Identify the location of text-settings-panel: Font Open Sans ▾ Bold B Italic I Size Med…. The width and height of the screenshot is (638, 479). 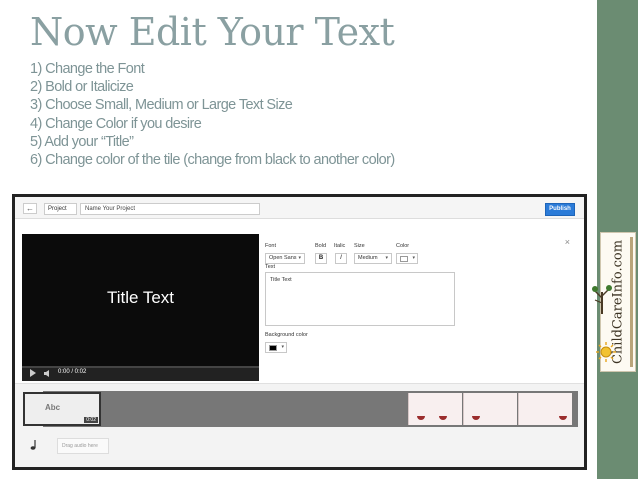
(420, 304).